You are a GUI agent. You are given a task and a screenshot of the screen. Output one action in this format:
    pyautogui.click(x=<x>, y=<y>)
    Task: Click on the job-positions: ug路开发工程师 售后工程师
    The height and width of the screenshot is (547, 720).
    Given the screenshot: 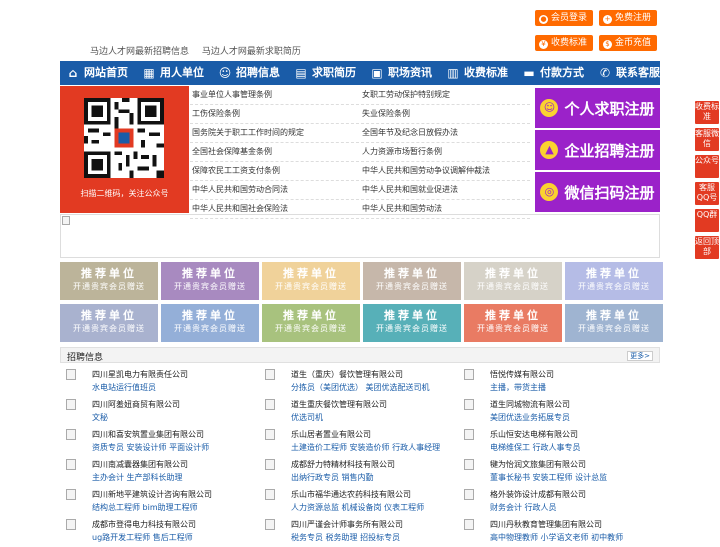 What is the action you would take?
    pyautogui.click(x=142, y=537)
    